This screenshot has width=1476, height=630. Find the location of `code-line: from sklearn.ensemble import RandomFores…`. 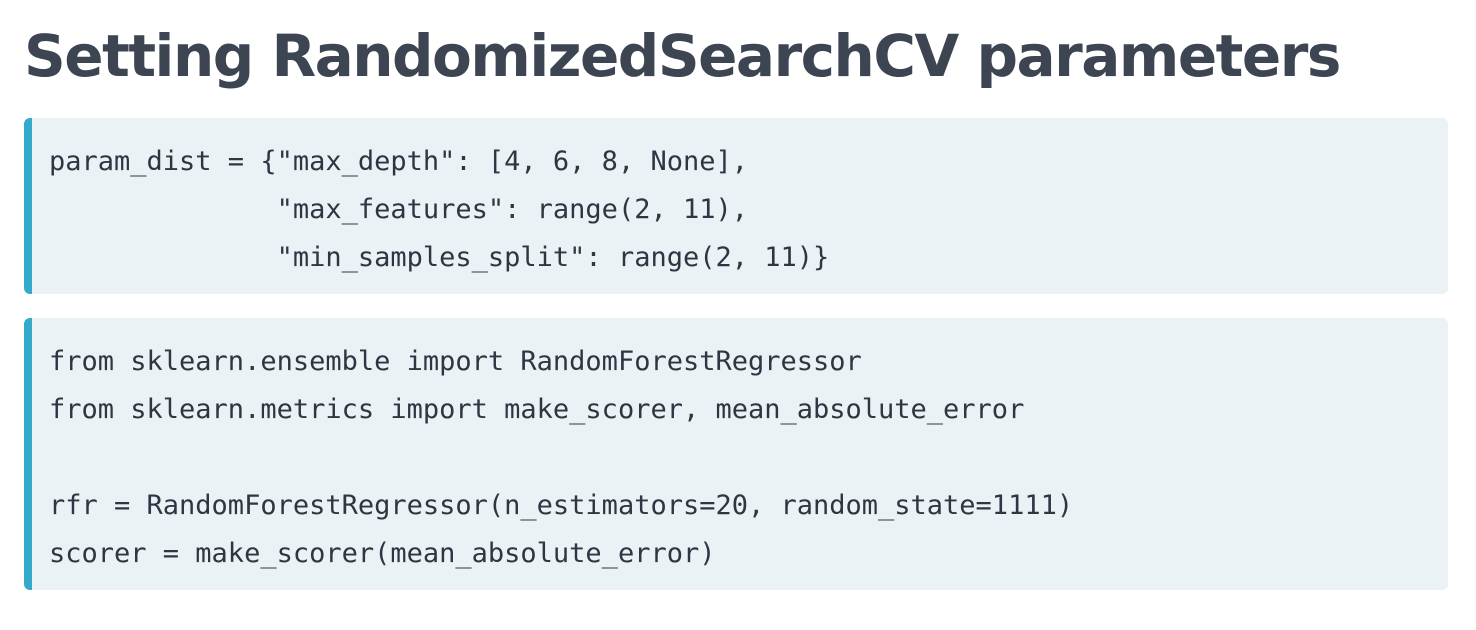

code-line: from sklearn.ensemble import RandomFores… is located at coordinates (455, 361).